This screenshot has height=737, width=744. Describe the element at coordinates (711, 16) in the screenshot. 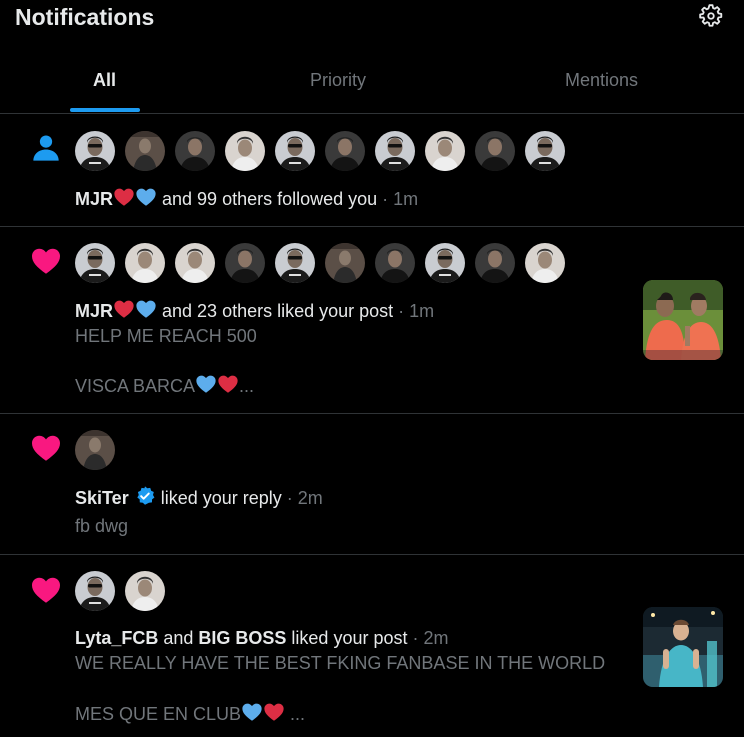

I see `gear-icon` at that location.